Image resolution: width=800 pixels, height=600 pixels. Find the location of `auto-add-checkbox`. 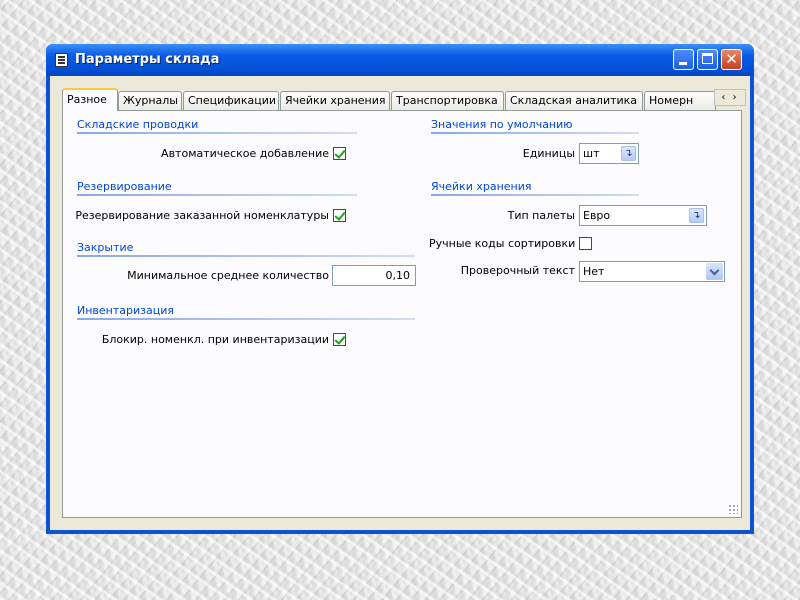

auto-add-checkbox is located at coordinates (339, 153).